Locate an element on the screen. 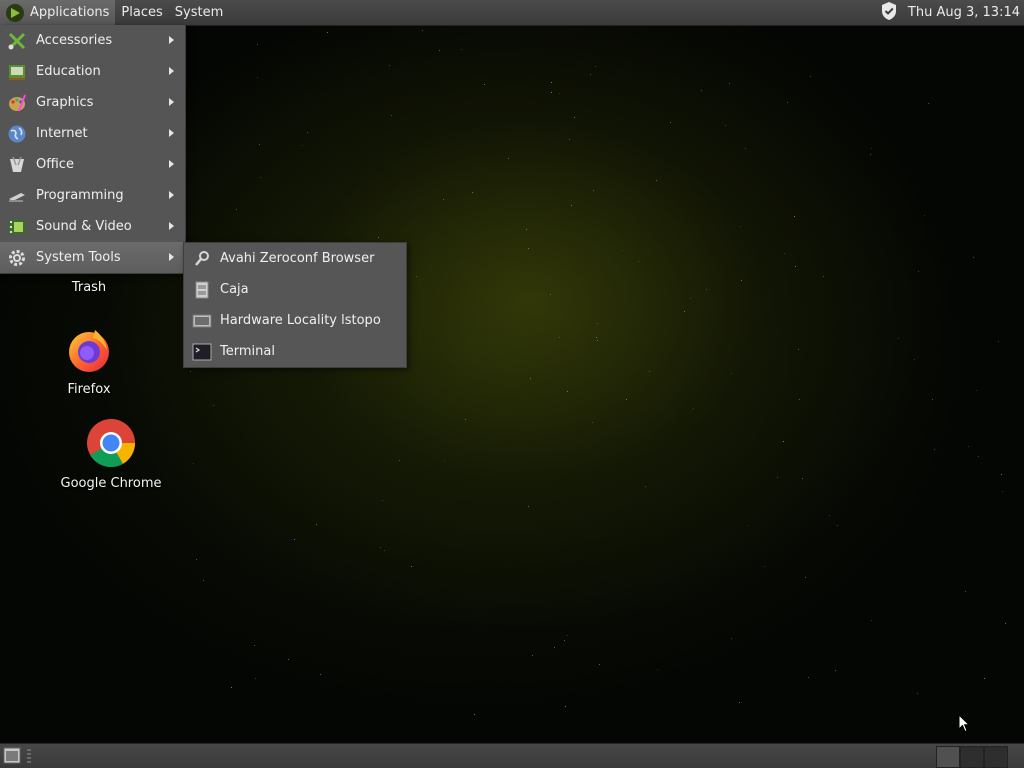 The width and height of the screenshot is (1024, 768). desktop-icon-label: Google Chrome is located at coordinates (111, 483).